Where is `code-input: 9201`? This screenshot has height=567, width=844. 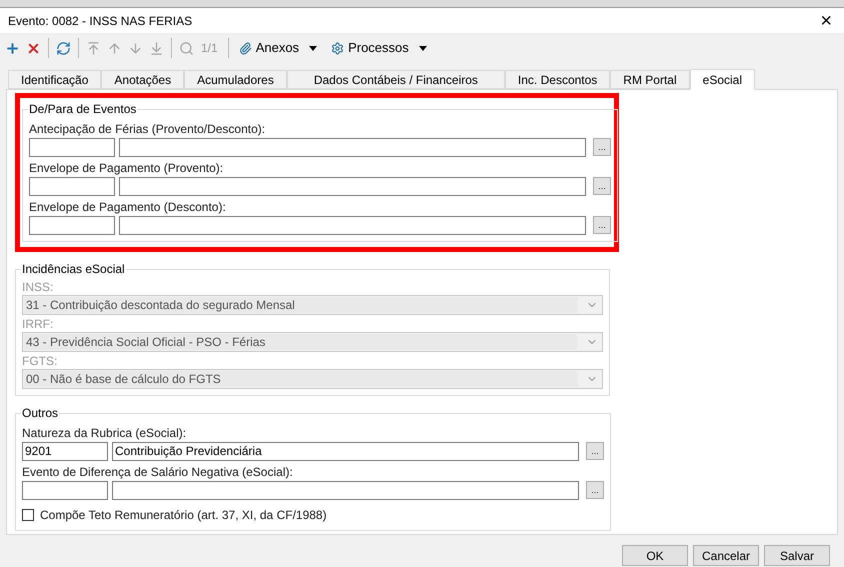
code-input: 9201 is located at coordinates (65, 451).